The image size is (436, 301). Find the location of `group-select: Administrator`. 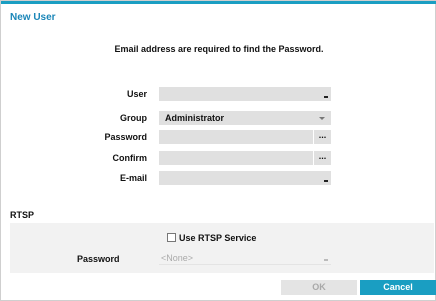

group-select: Administrator is located at coordinates (245, 118).